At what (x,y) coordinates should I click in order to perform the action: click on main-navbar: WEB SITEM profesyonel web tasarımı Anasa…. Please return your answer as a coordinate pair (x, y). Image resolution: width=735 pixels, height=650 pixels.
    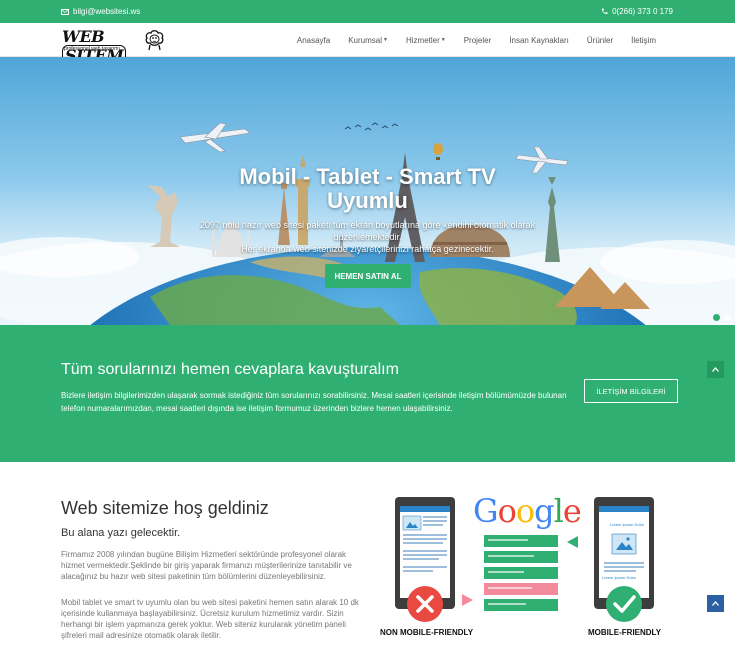
    Looking at the image, I should click on (367, 44).